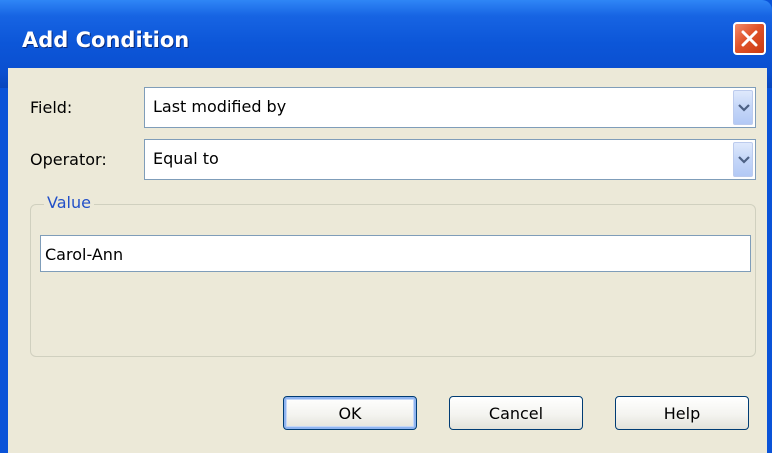 The width and height of the screenshot is (772, 453). What do you see at coordinates (516, 413) in the screenshot?
I see `cancel-button: Cancel` at bounding box center [516, 413].